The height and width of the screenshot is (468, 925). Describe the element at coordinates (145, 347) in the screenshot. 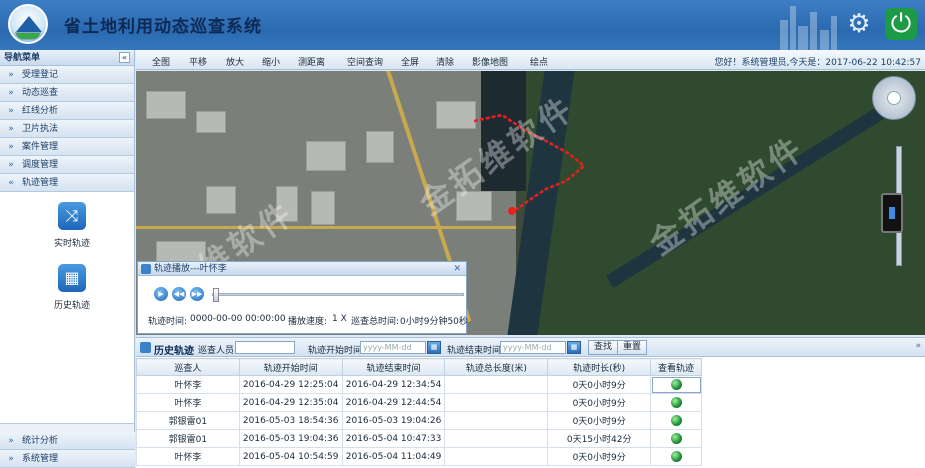

I see `history-icon` at that location.